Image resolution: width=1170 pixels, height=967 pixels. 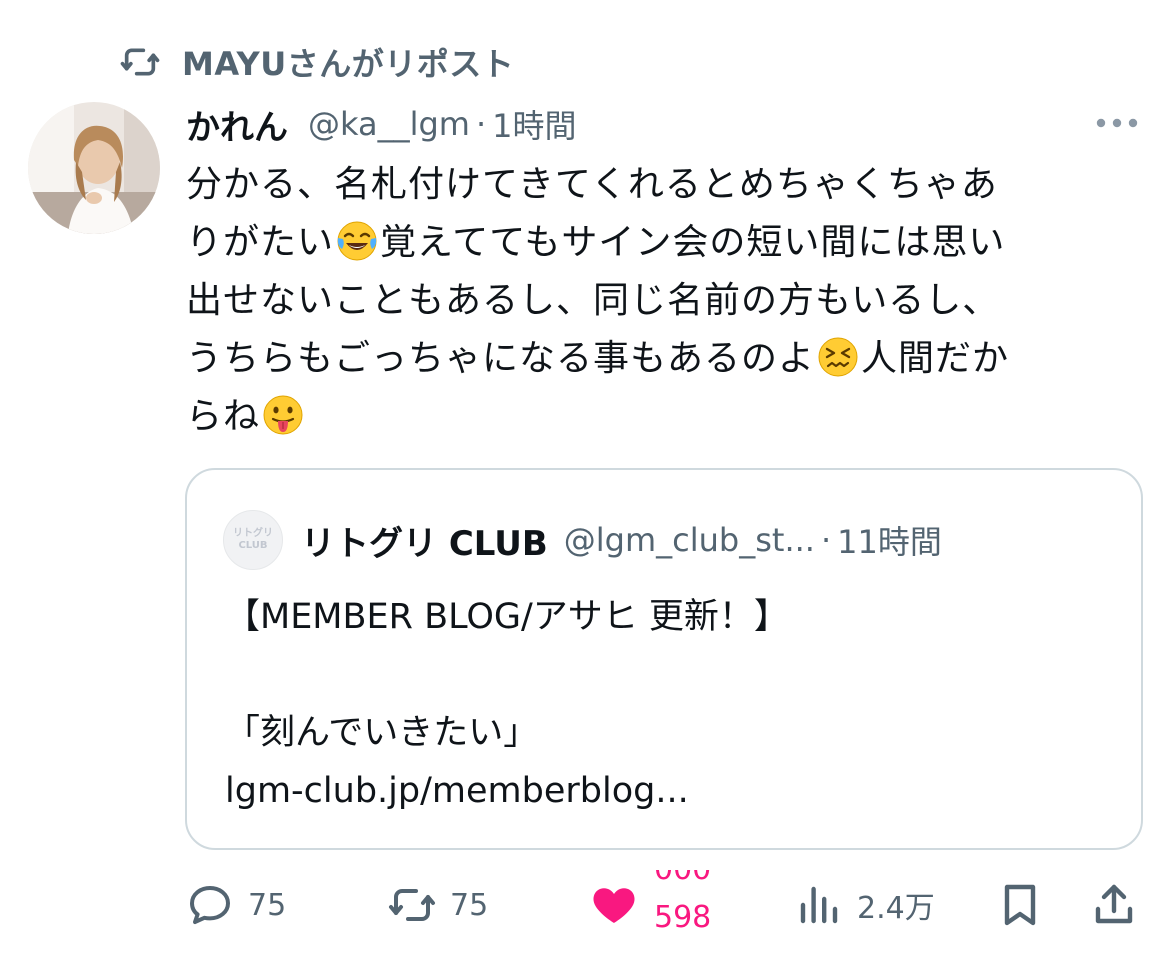 What do you see at coordinates (236, 905) in the screenshot?
I see `reply-button: 75` at bounding box center [236, 905].